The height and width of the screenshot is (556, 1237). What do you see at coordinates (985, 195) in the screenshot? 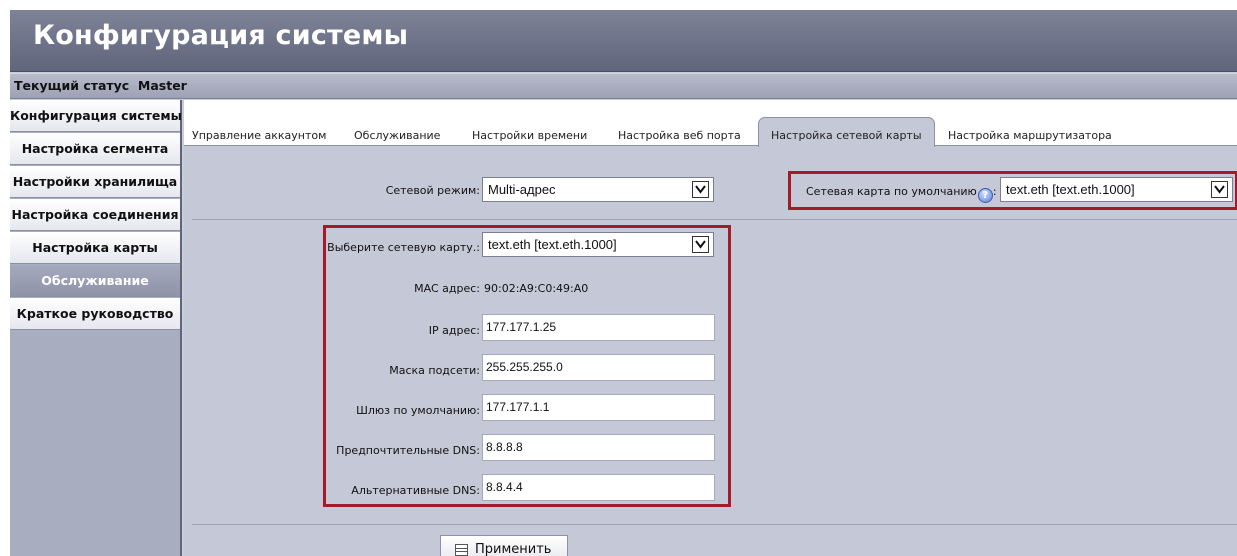
I see `help-icon: ?` at bounding box center [985, 195].